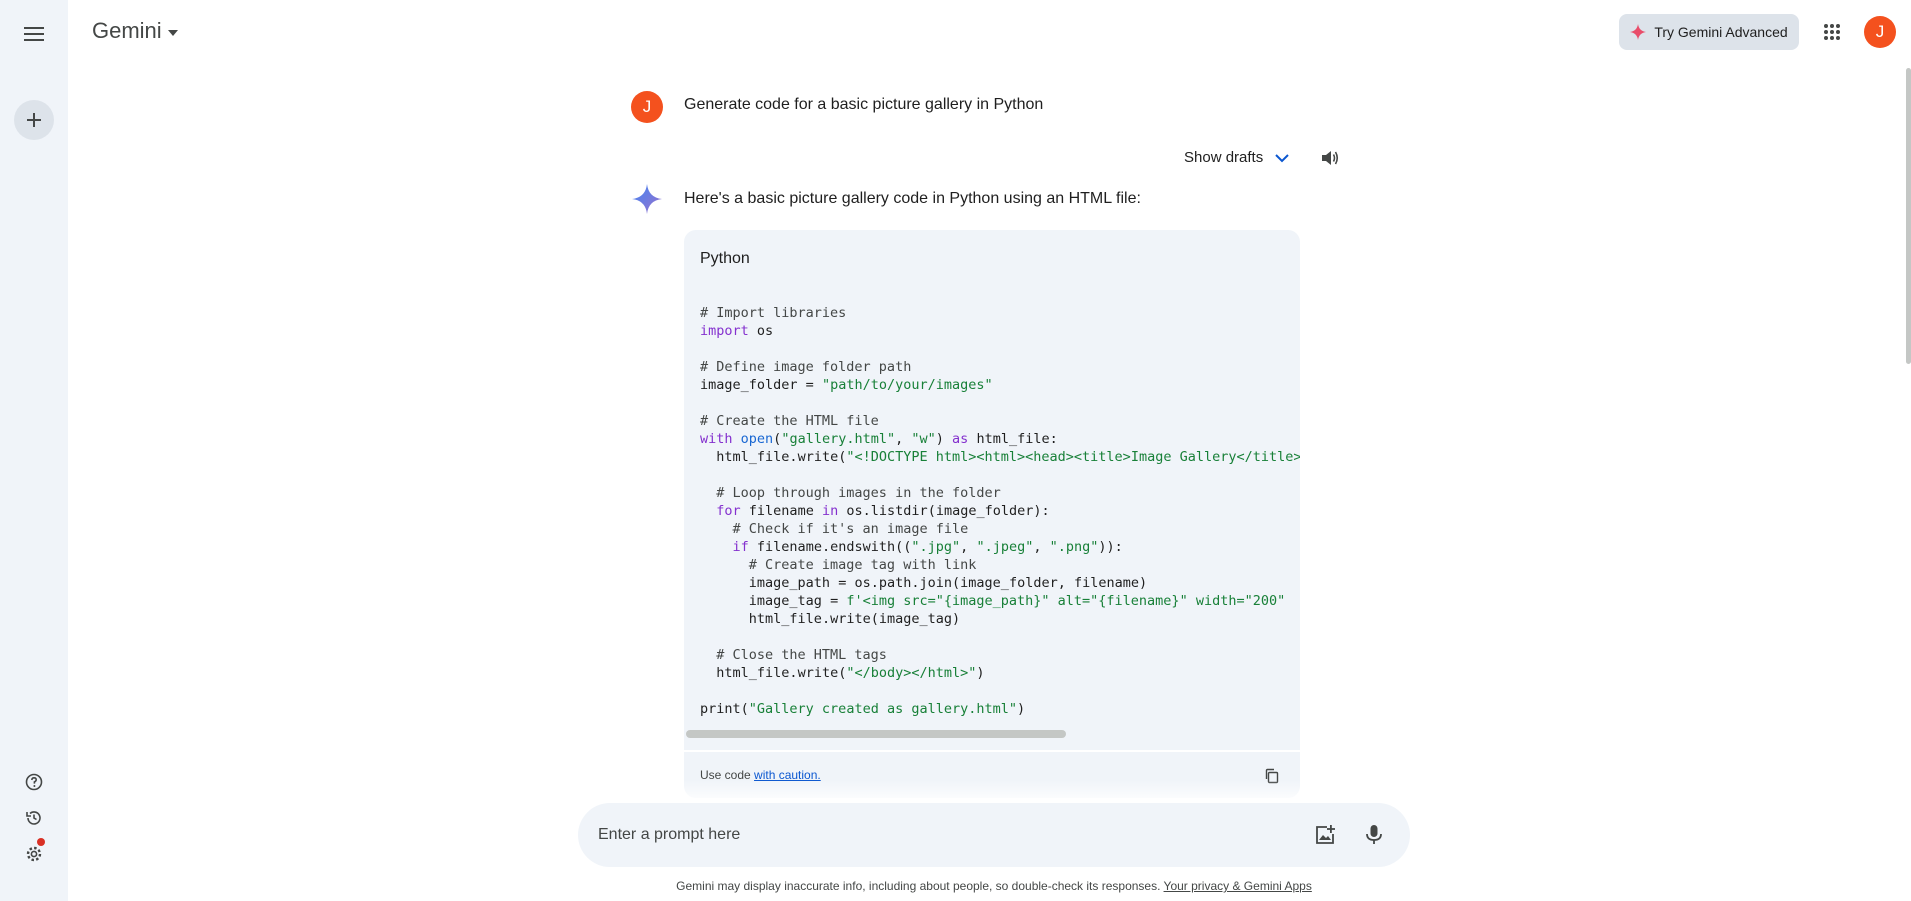 The image size is (1911, 901). What do you see at coordinates (1224, 157) in the screenshot?
I see `show-drafts-label: Show drafts` at bounding box center [1224, 157].